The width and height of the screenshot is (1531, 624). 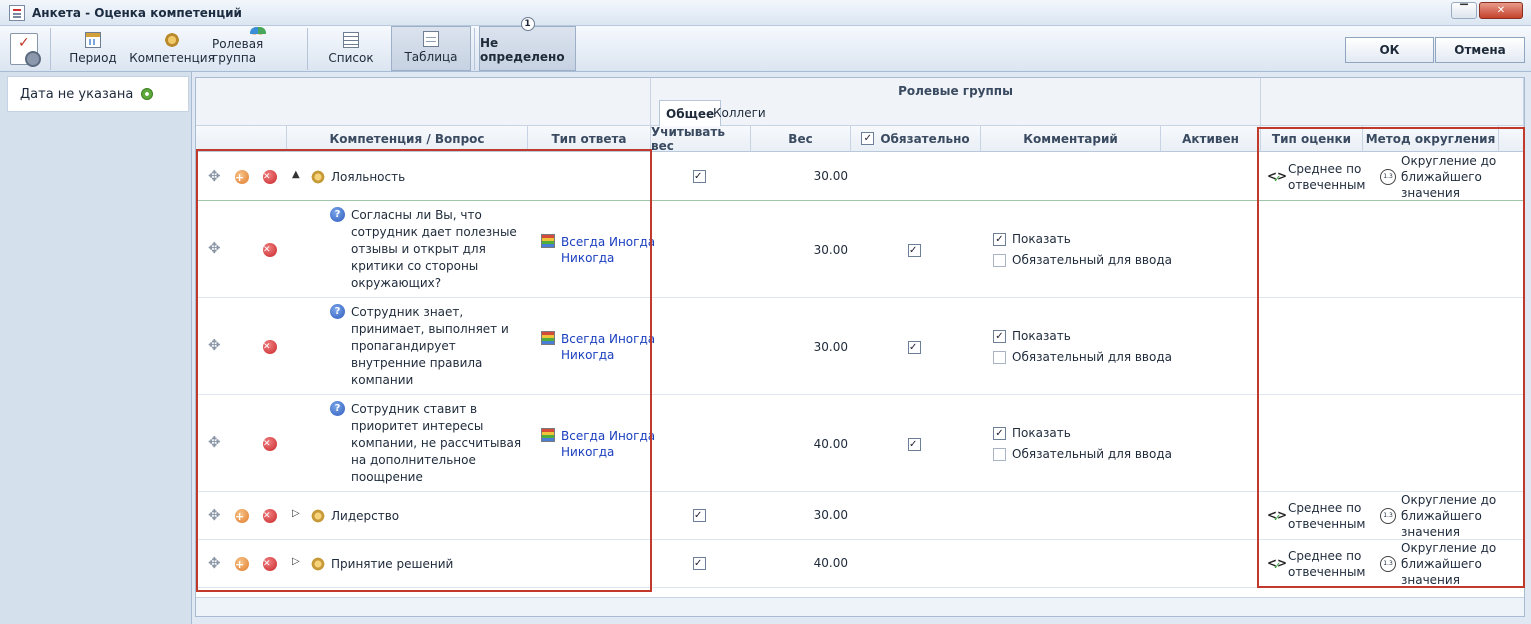 I want to click on role-group-button: Ролевая группа, so click(x=258, y=48).